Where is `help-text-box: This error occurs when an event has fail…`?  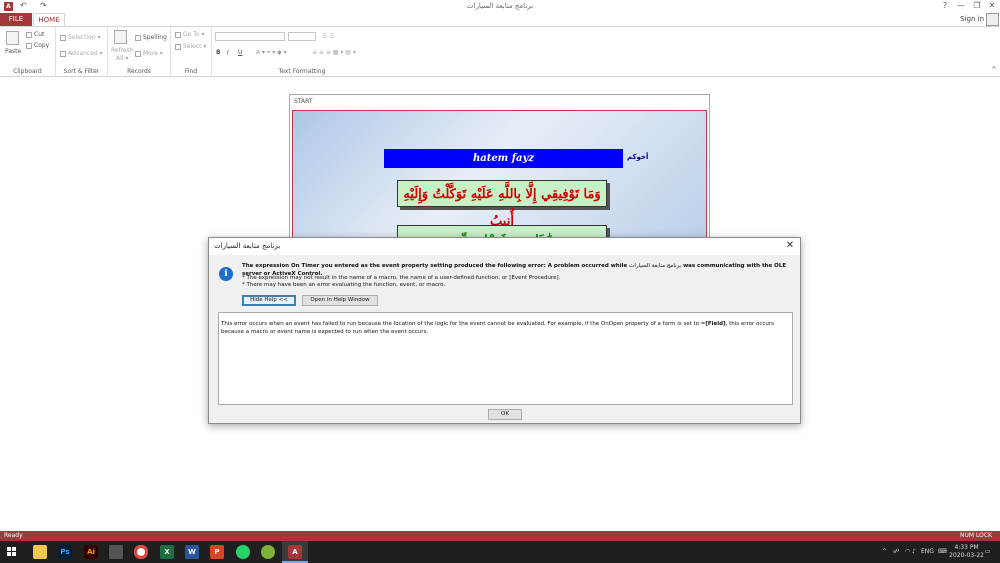
help-text-box: This error occurs when an event has fail… is located at coordinates (505, 358).